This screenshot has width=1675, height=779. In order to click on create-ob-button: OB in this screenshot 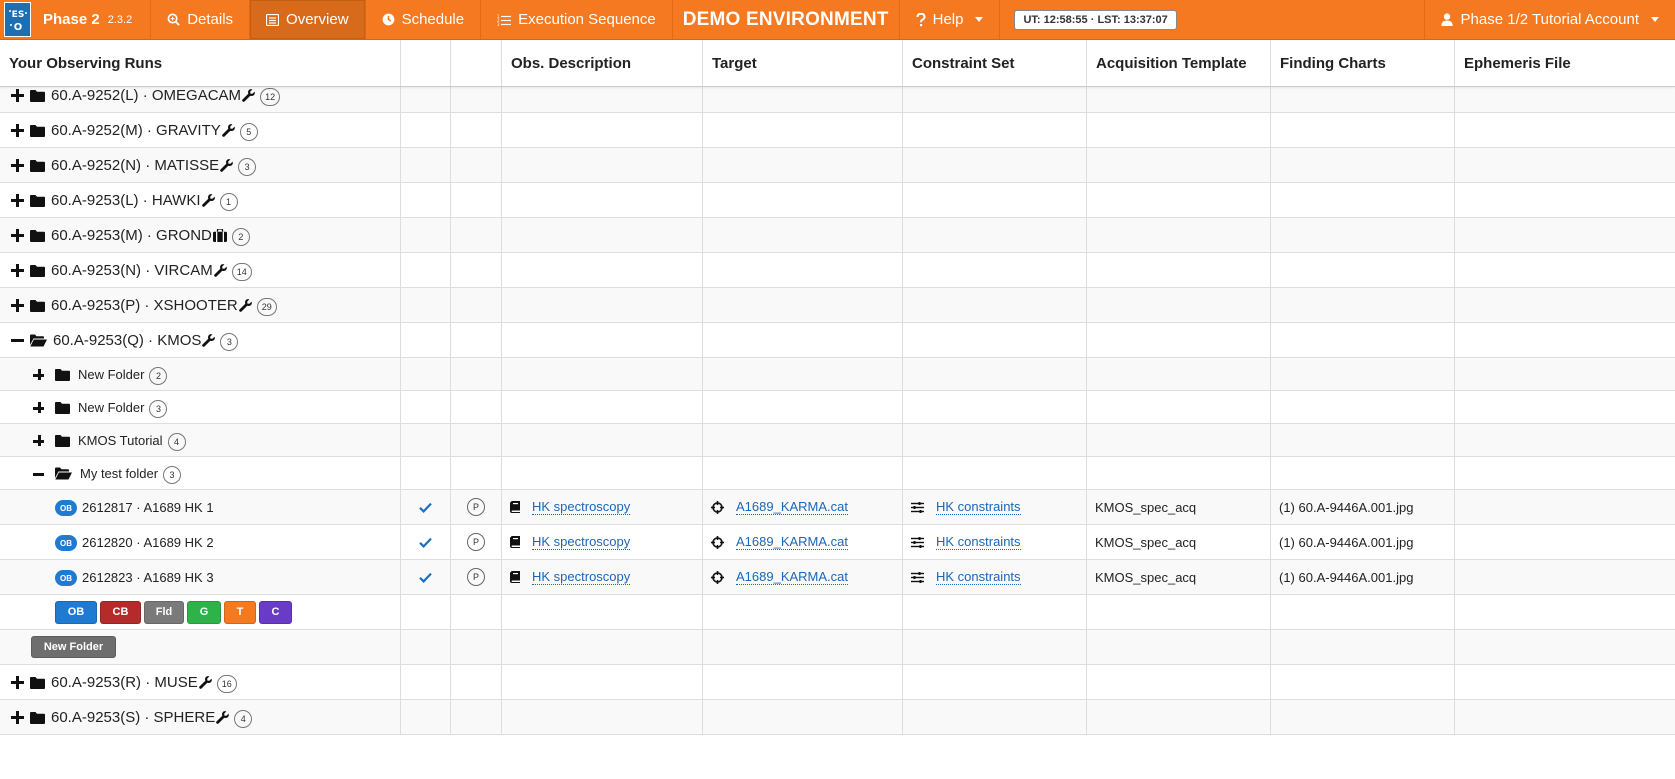, I will do `click(76, 612)`.